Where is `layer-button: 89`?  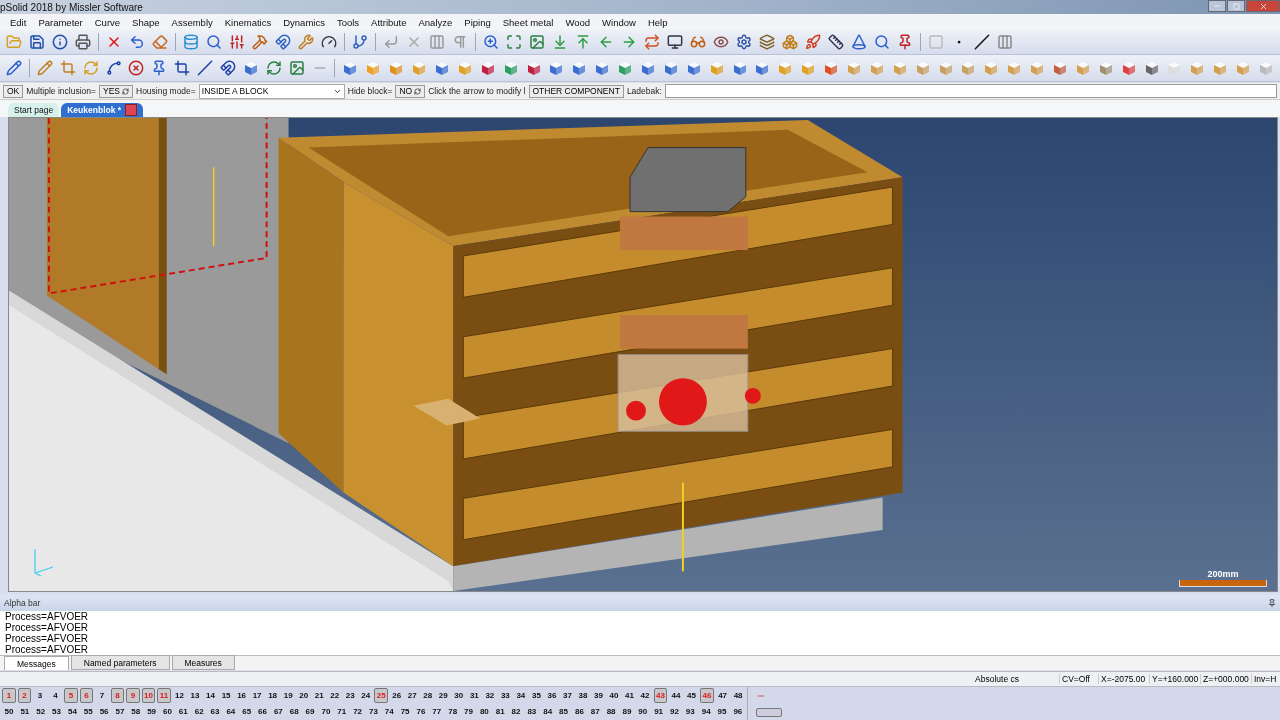
layer-button: 89 is located at coordinates (626, 711).